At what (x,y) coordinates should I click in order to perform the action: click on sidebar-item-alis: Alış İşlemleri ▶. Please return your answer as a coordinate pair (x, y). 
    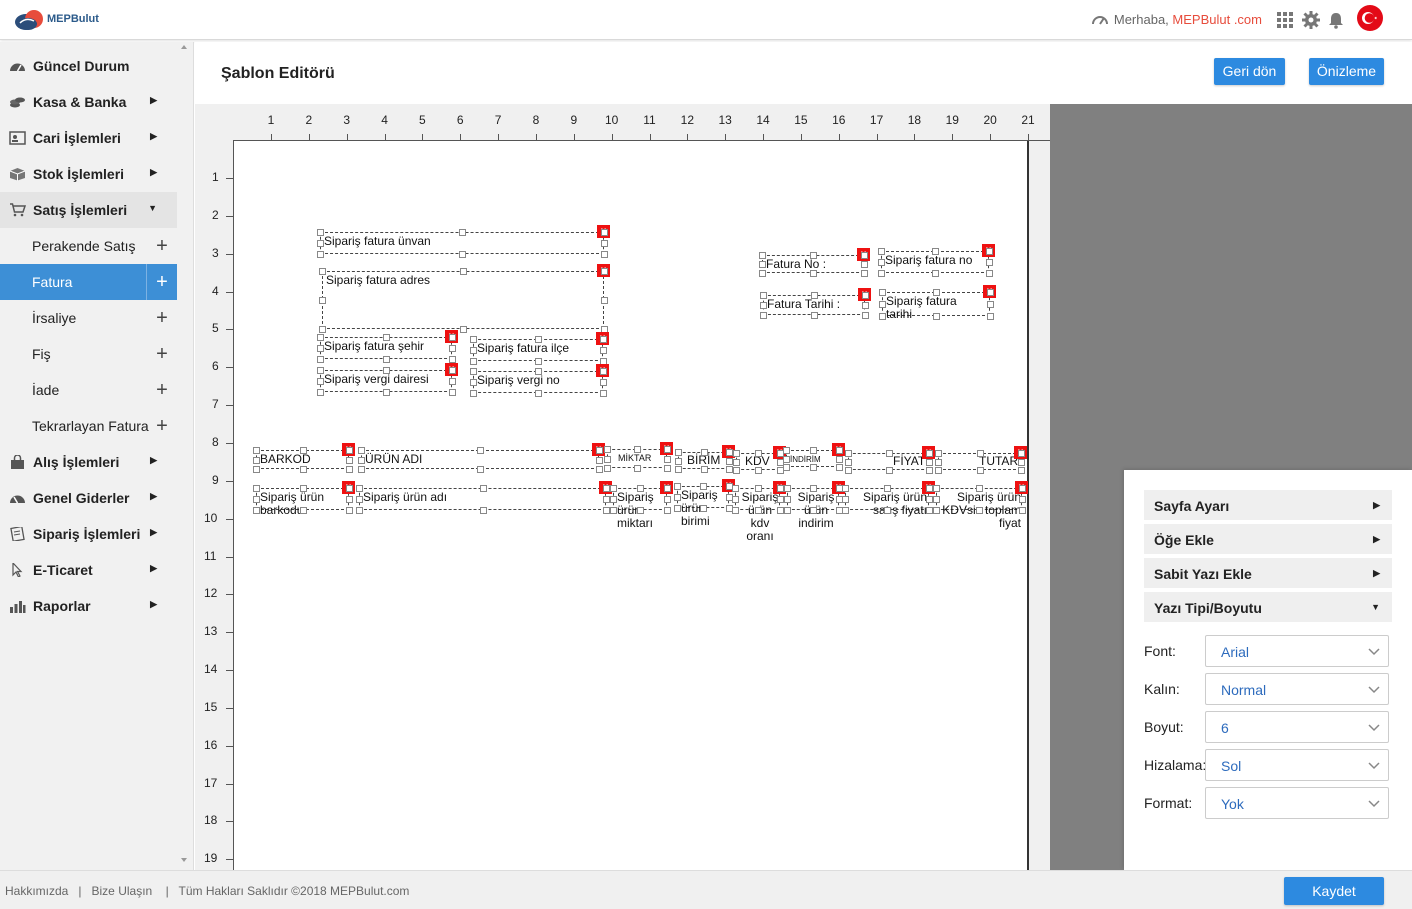
    Looking at the image, I should click on (88, 462).